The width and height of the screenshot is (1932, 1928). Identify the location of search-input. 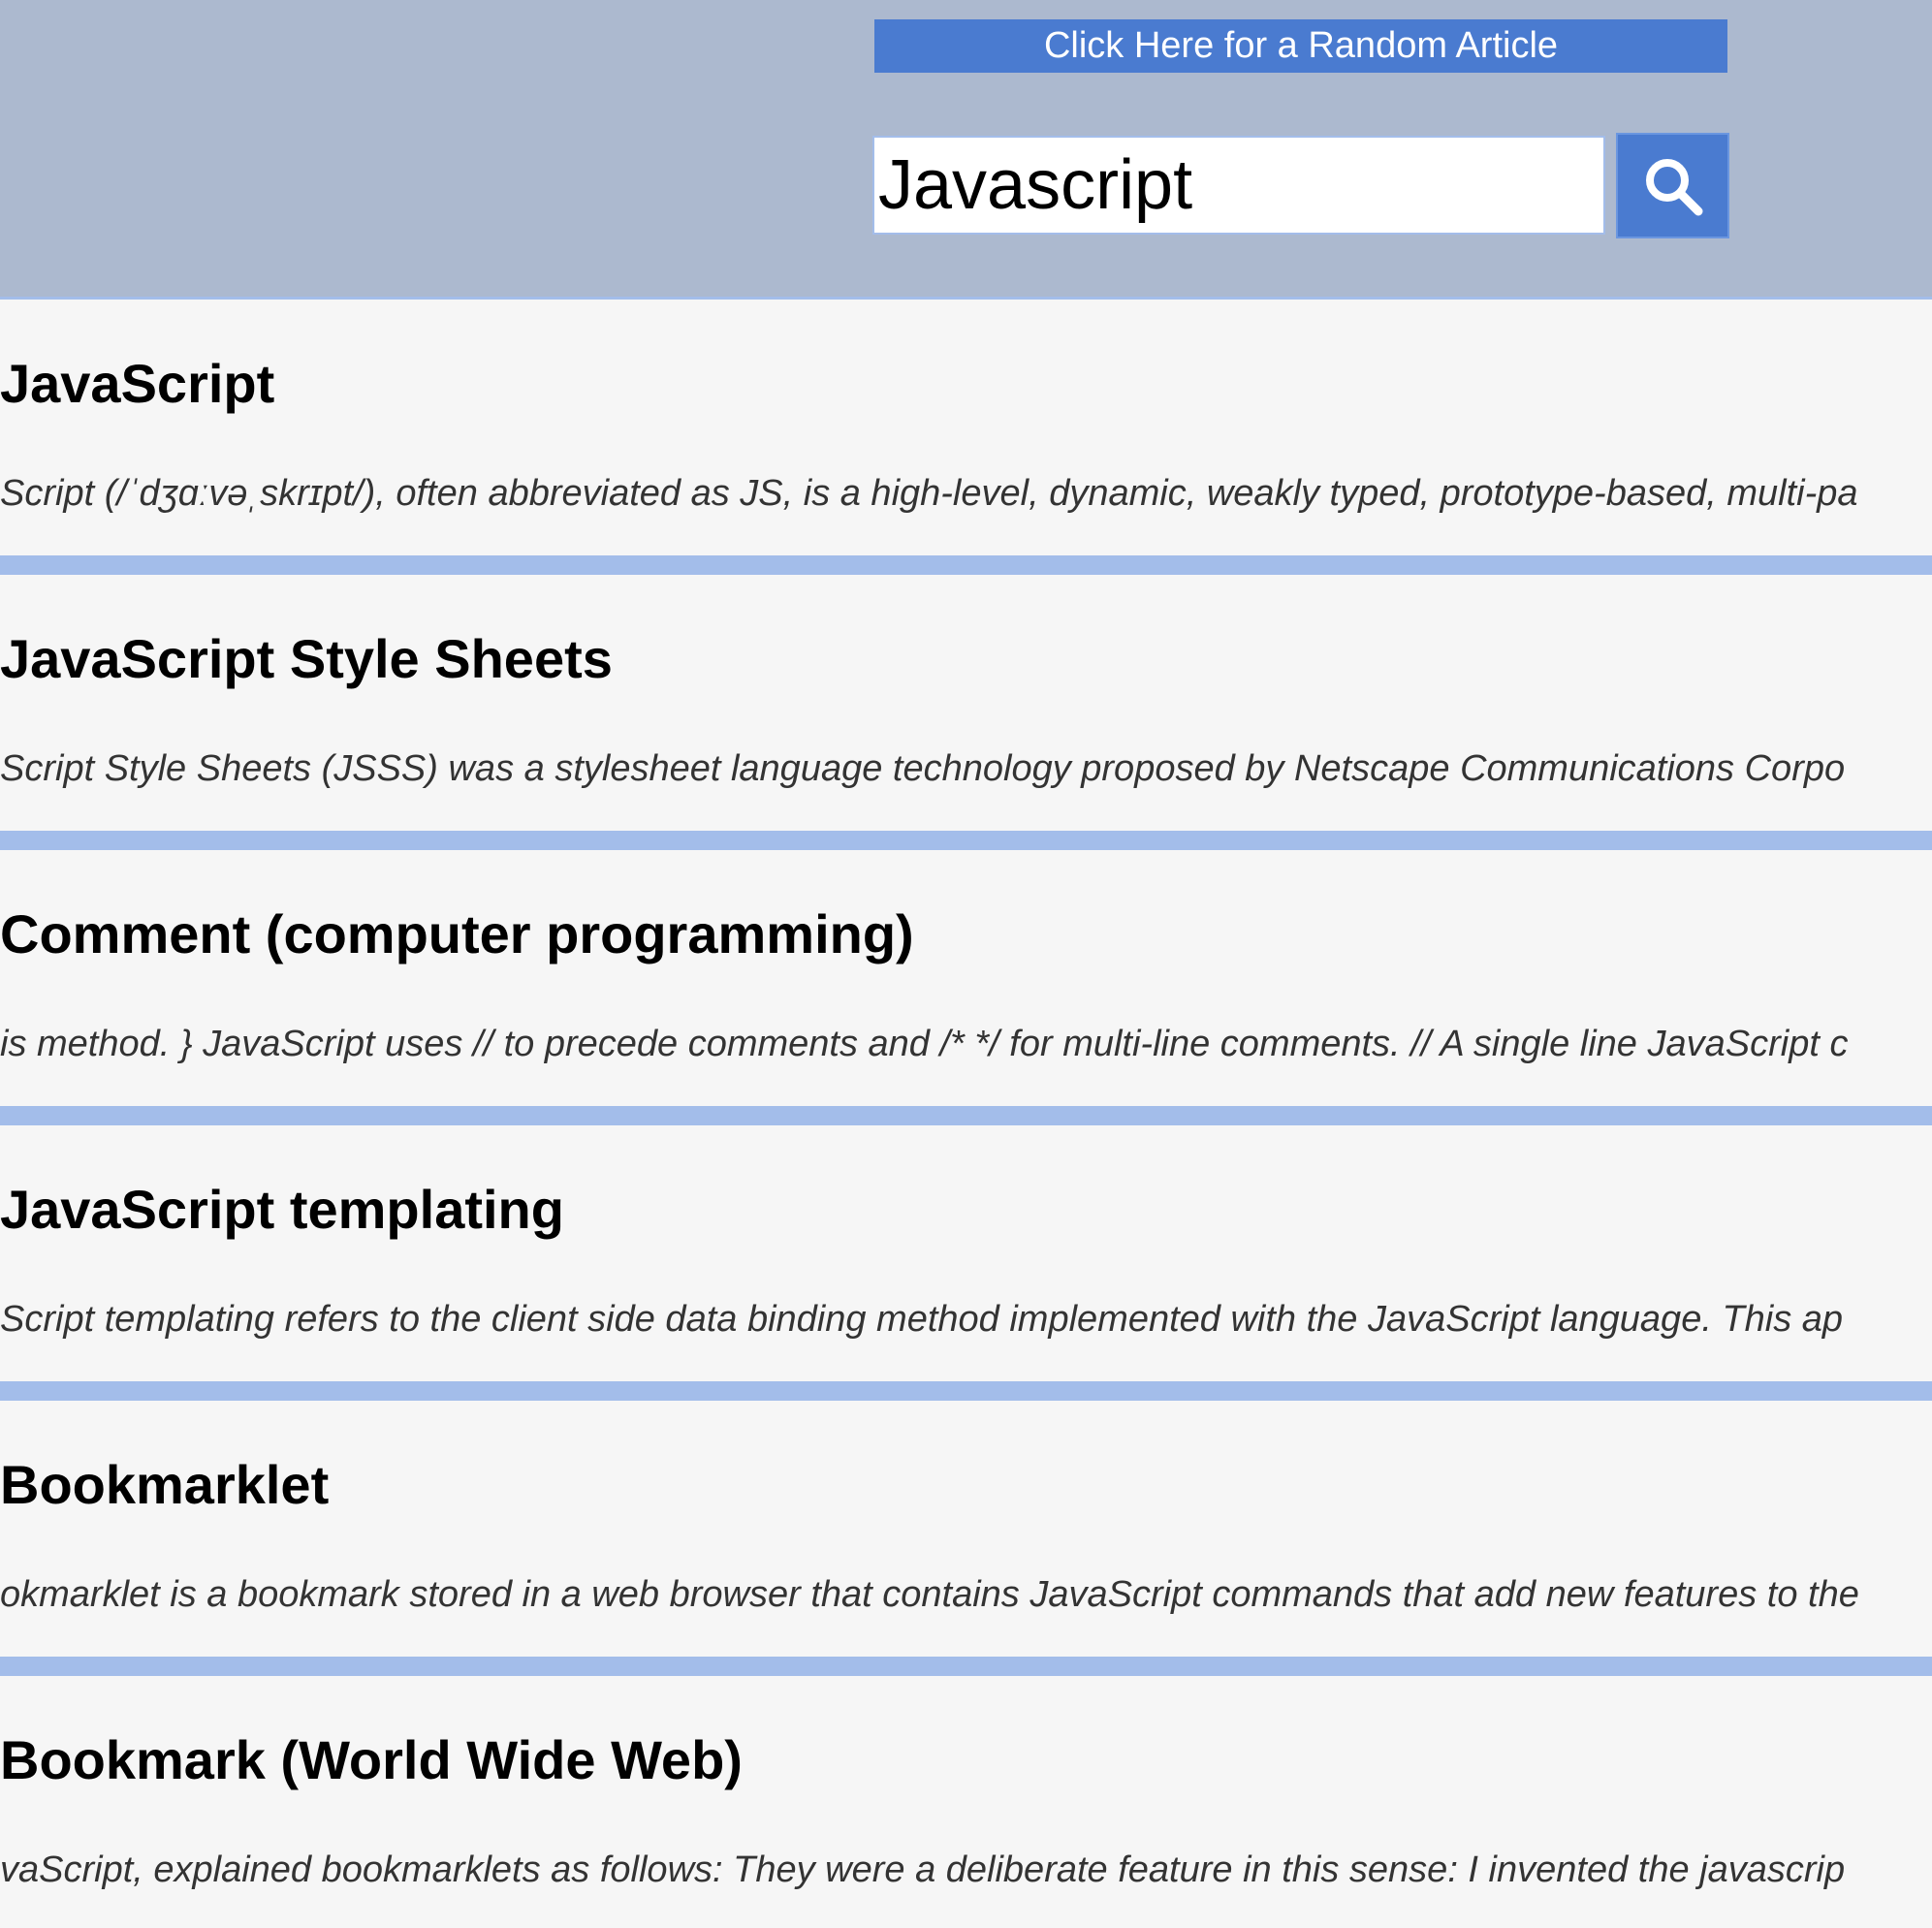
(1239, 186).